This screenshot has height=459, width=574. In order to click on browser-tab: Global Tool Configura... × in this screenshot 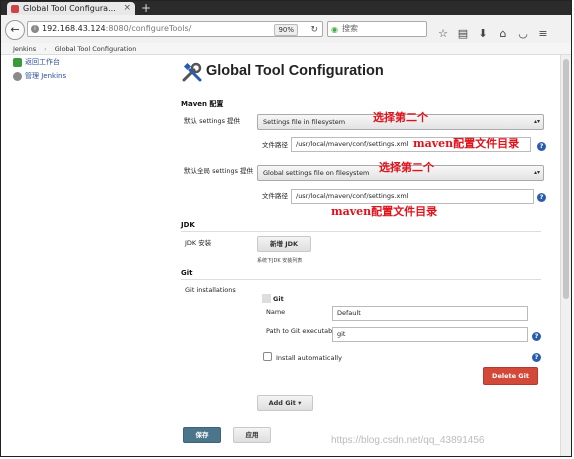, I will do `click(71, 8)`.